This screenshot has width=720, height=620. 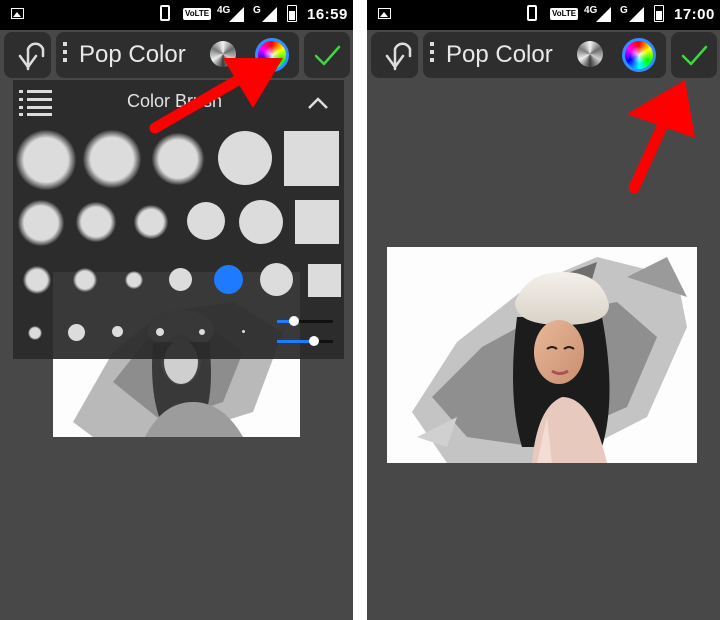 What do you see at coordinates (499, 54) in the screenshot?
I see `tool-title: Pop Color` at bounding box center [499, 54].